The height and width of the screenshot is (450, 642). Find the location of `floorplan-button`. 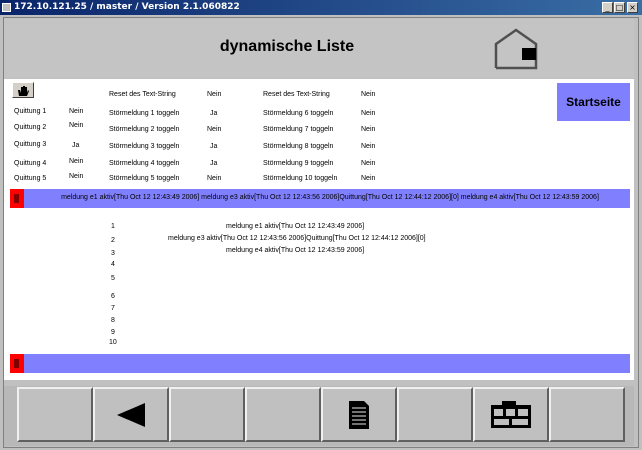

floorplan-button is located at coordinates (511, 414).